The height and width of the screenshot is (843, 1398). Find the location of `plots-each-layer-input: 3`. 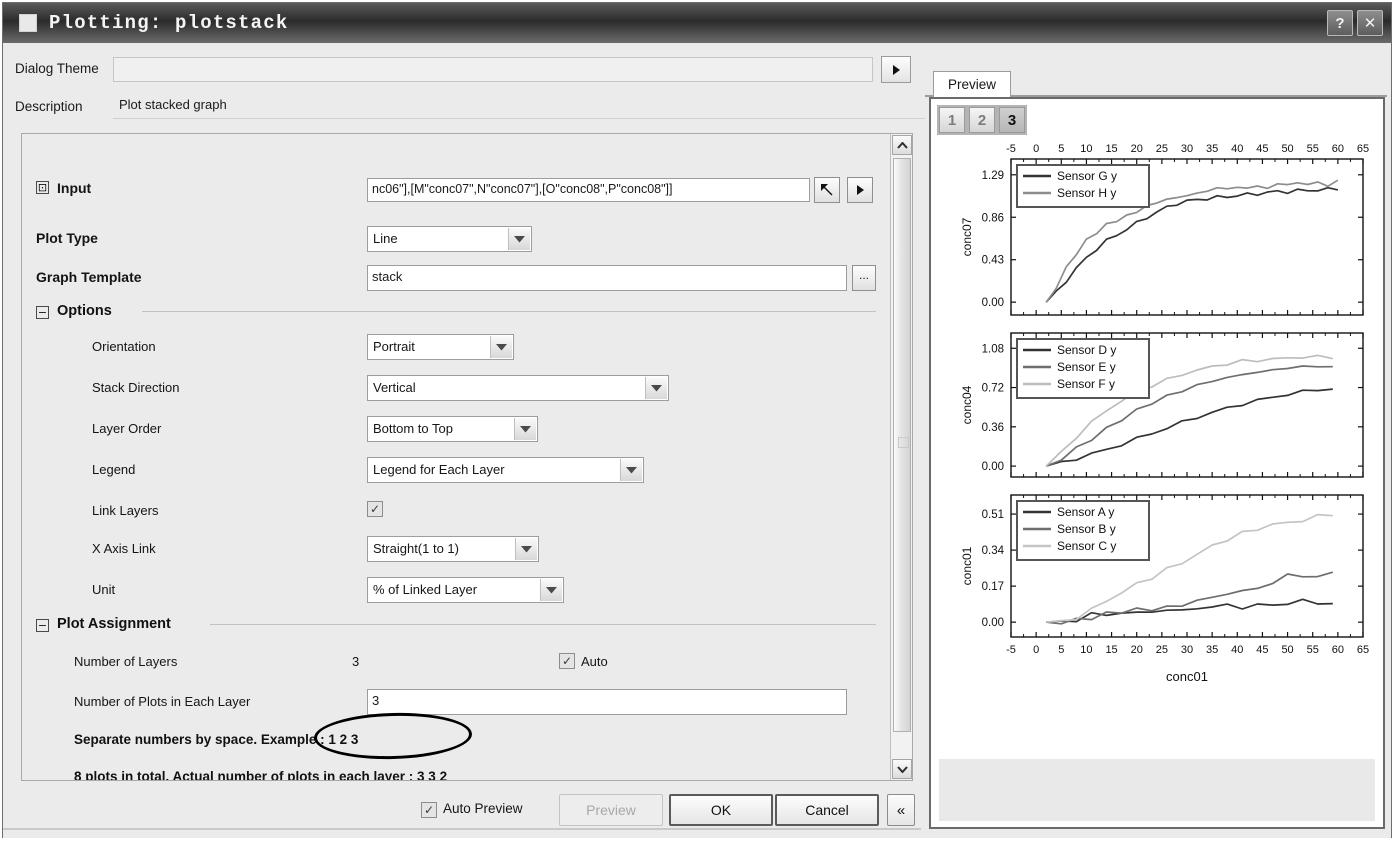

plots-each-layer-input: 3 is located at coordinates (607, 702).